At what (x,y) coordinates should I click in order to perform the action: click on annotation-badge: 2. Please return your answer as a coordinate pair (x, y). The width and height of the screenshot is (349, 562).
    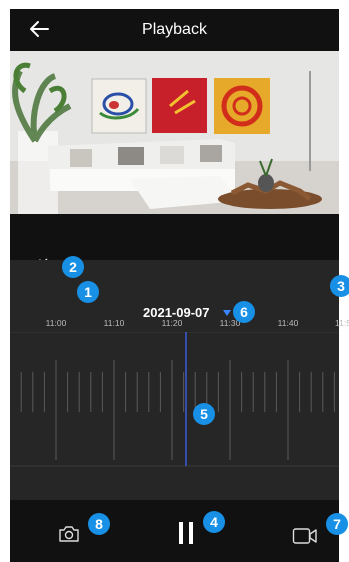
    Looking at the image, I should click on (73, 267).